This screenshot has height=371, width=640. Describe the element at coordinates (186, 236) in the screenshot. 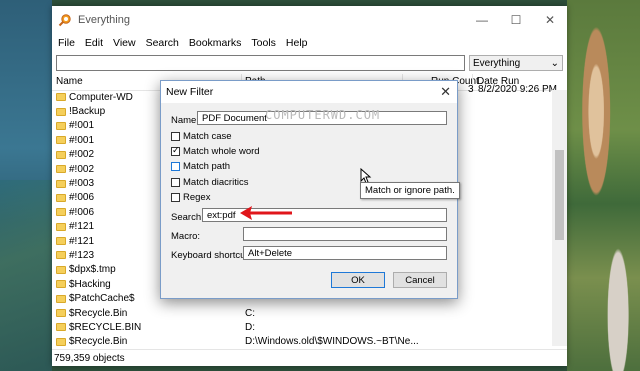

I see `macro-label: Macro:` at that location.